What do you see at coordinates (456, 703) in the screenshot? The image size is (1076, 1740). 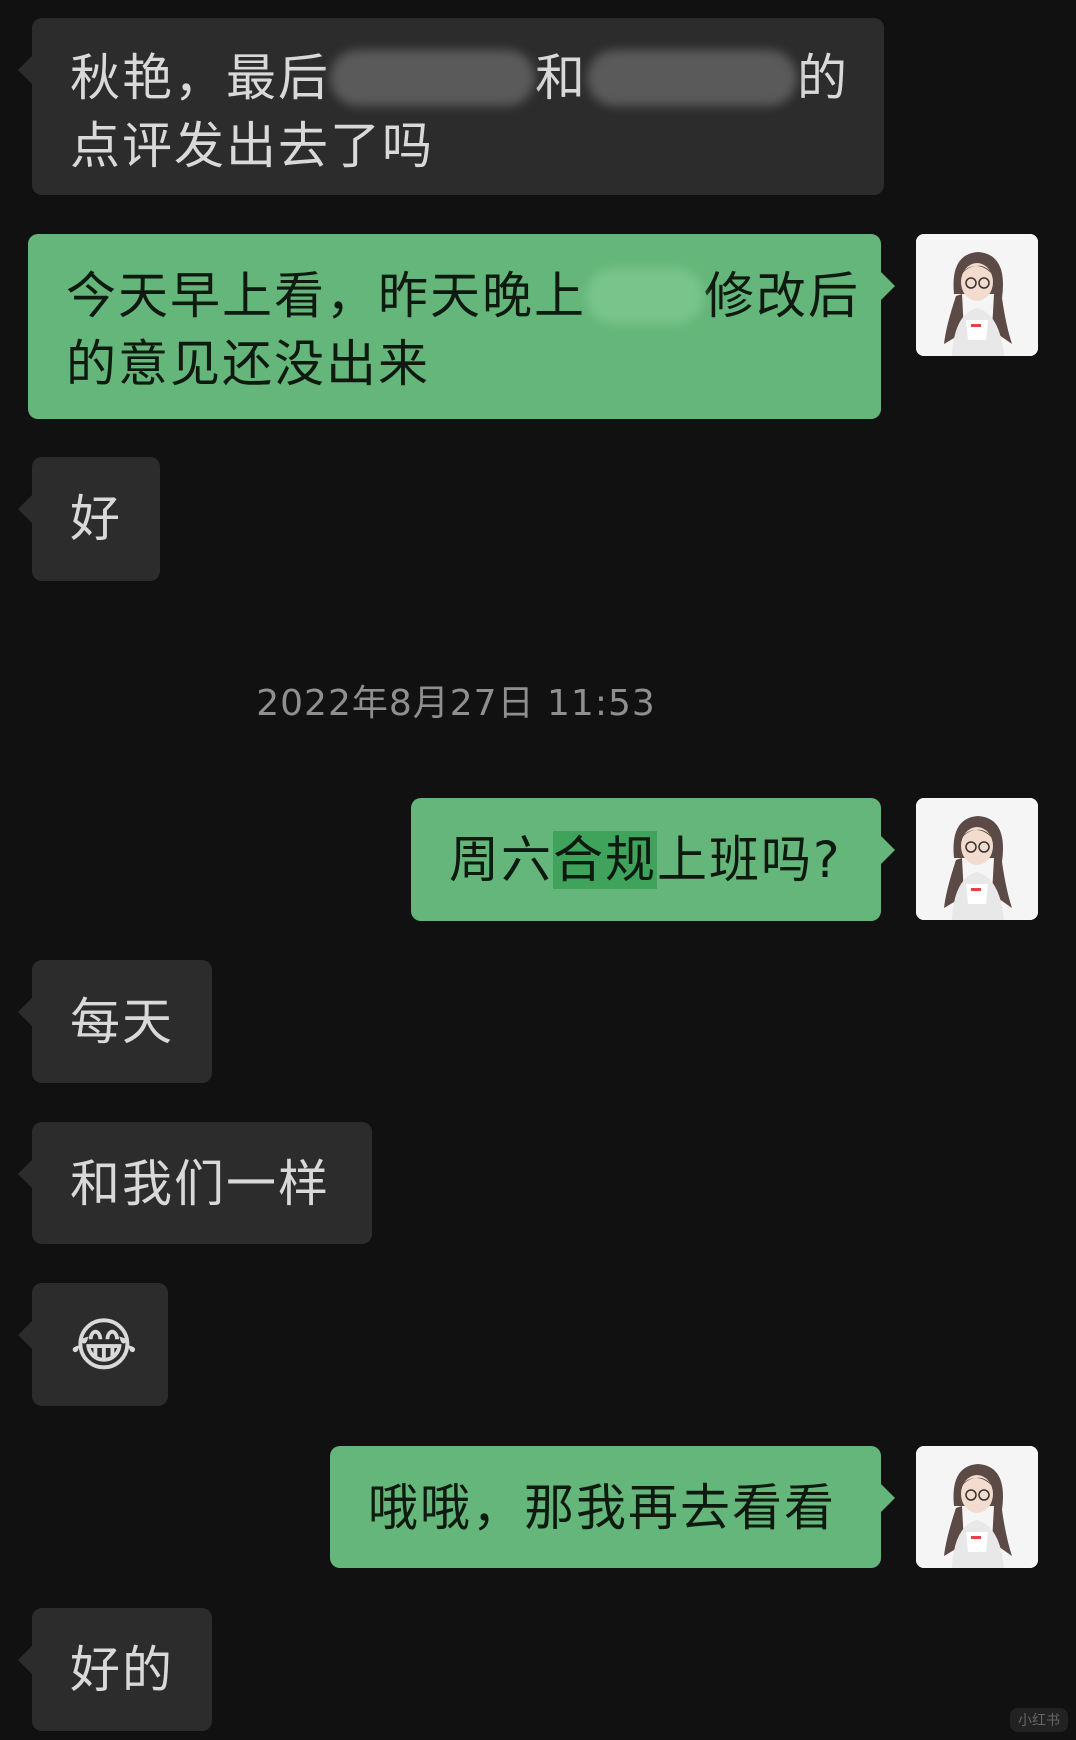 I see `message-timestamp: 2022年8月27日 11:53` at bounding box center [456, 703].